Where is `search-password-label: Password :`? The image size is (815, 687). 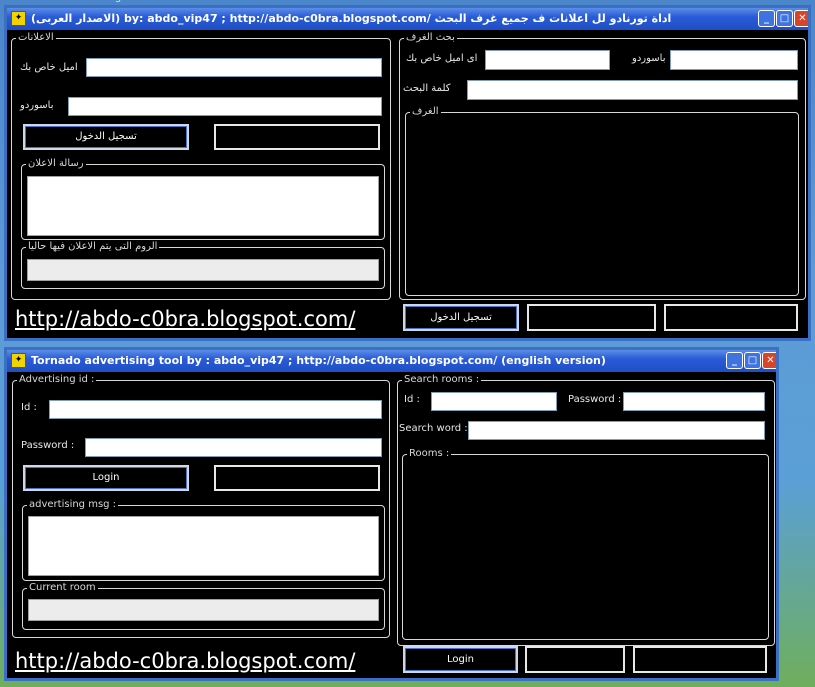
search-password-label: Password : is located at coordinates (595, 399).